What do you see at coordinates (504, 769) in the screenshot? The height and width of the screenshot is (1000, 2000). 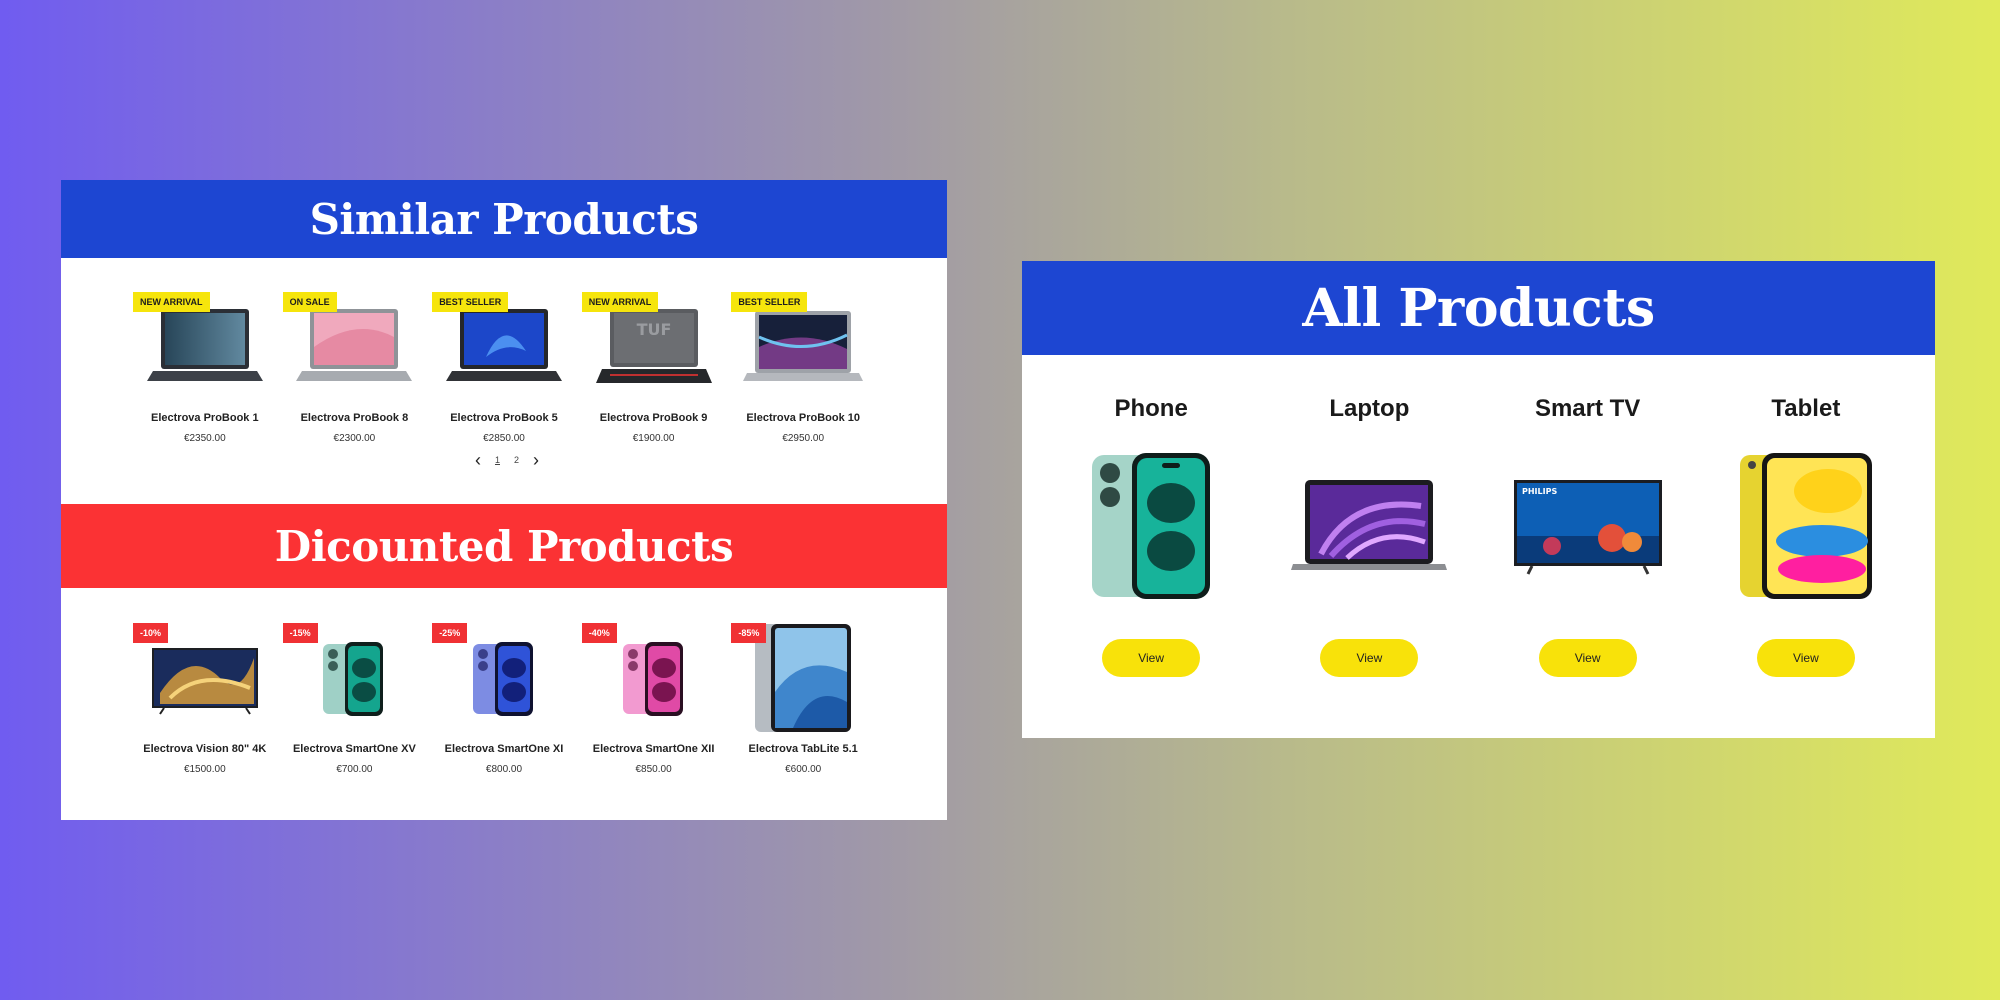 I see `product-price: €800.00` at bounding box center [504, 769].